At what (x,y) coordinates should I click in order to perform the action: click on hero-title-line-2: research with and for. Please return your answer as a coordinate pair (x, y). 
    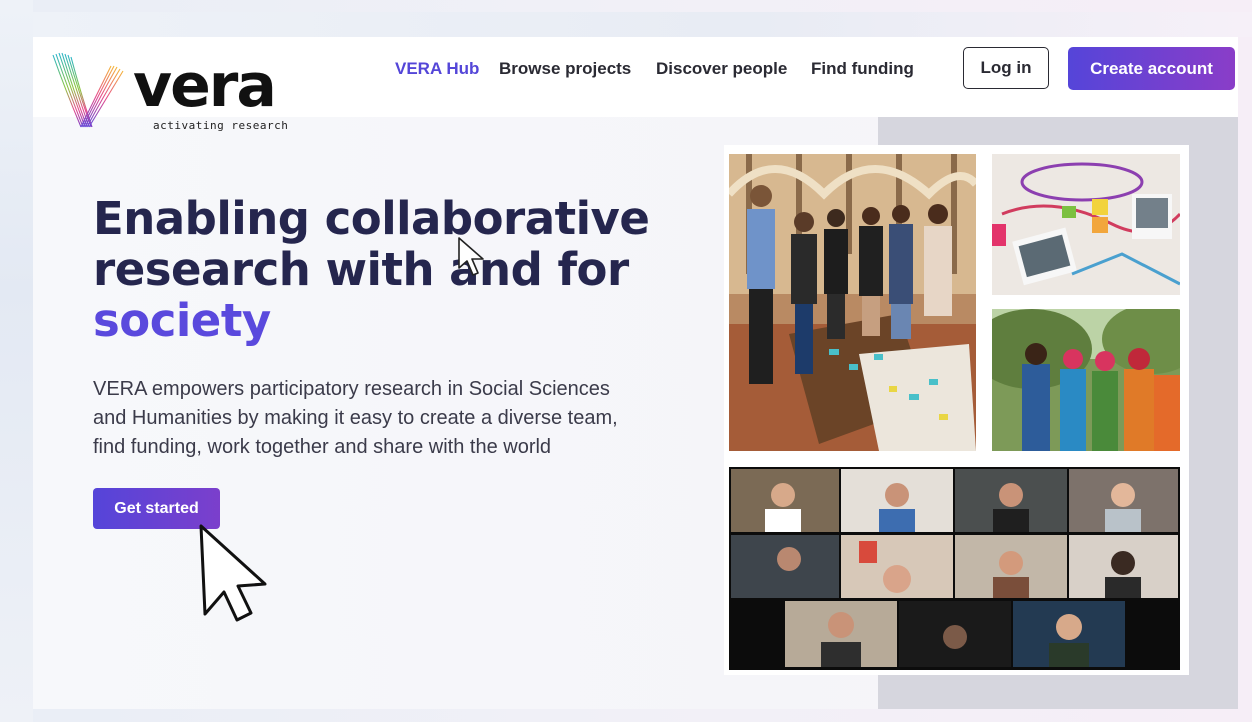
    Looking at the image, I should click on (361, 269).